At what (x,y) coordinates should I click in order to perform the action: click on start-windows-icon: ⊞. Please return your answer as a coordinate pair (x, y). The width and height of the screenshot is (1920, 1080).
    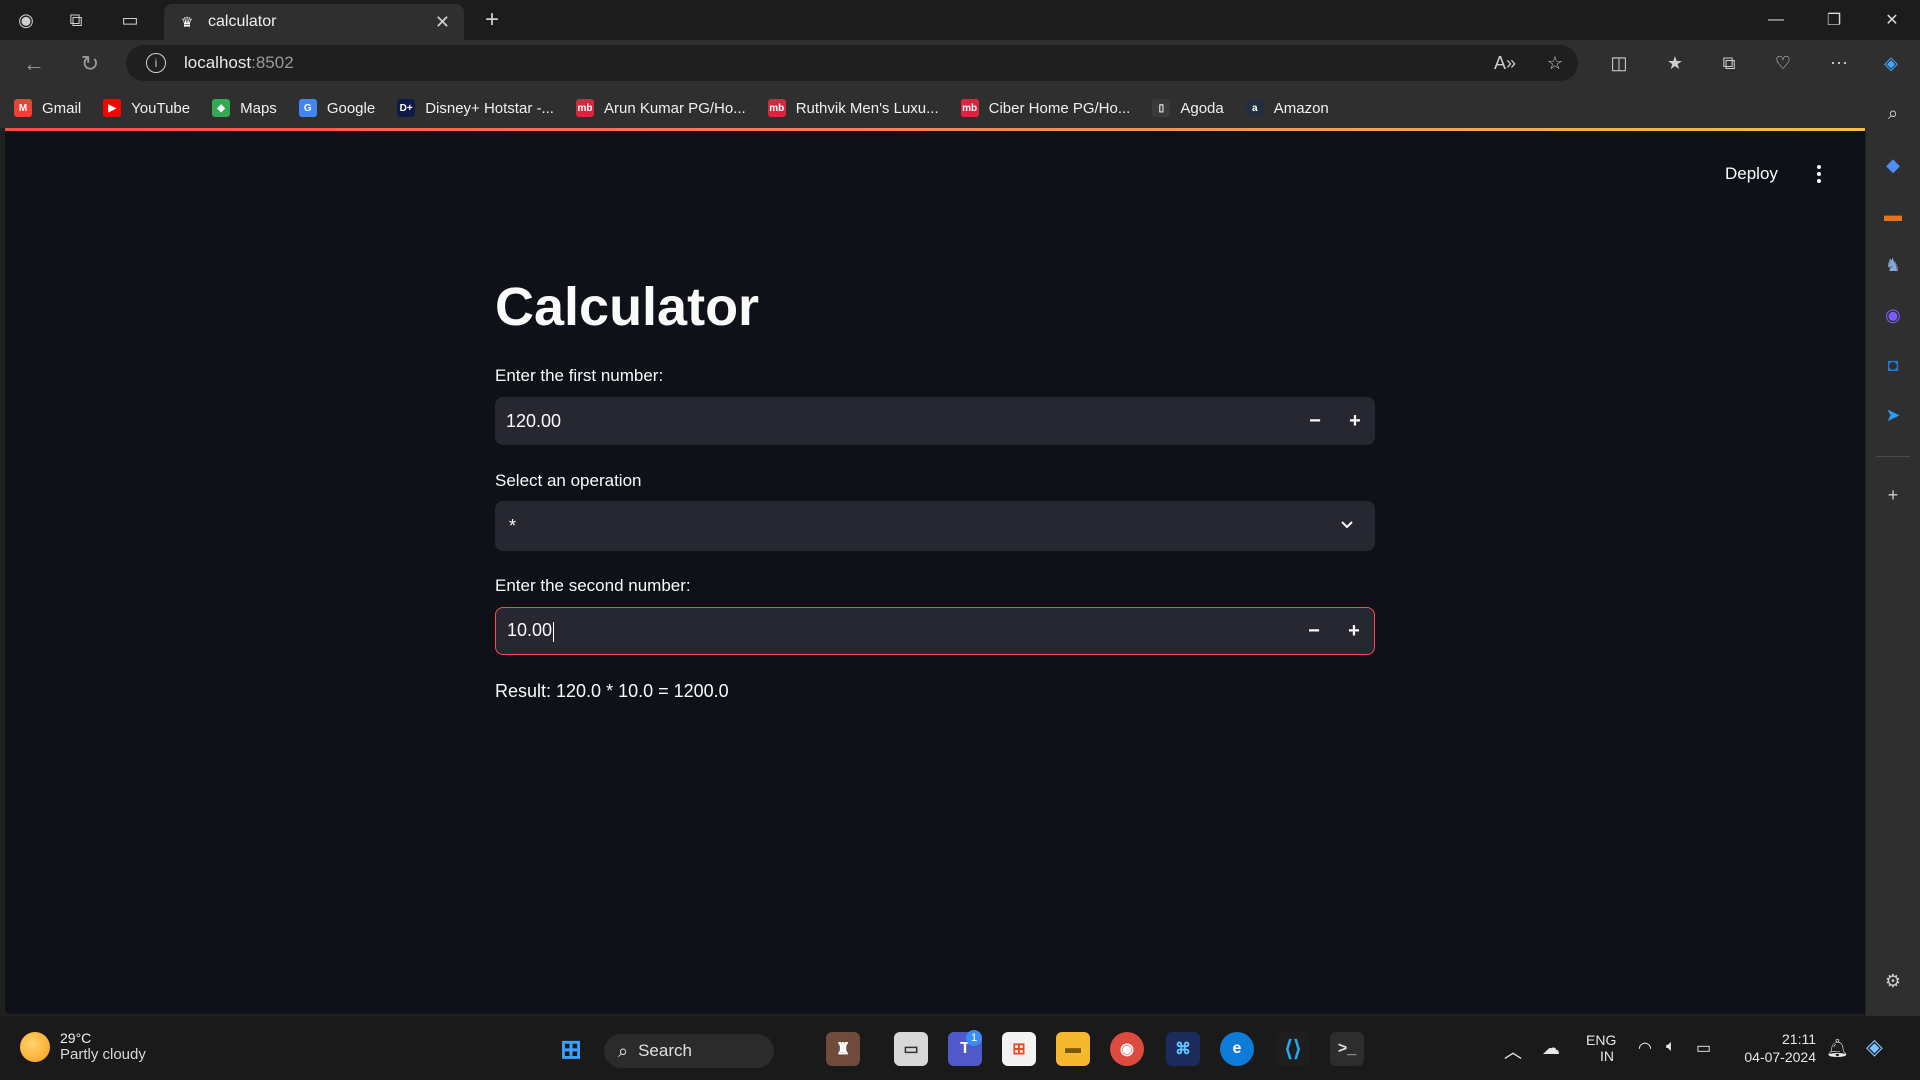
    Looking at the image, I should click on (571, 1049).